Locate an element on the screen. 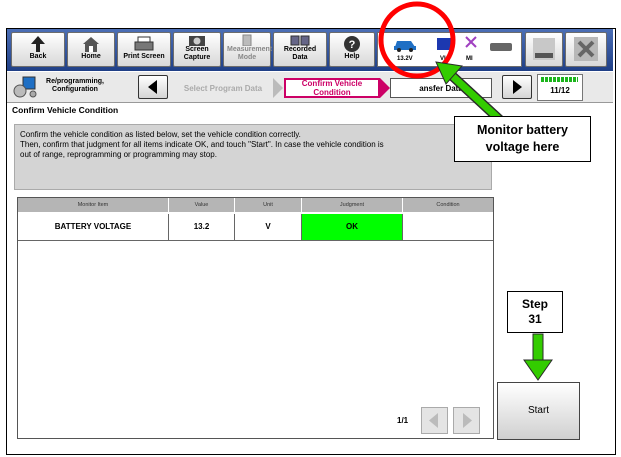 The image size is (621, 457). callout-monitor-battery: Monitor battery voltage here is located at coordinates (522, 139).